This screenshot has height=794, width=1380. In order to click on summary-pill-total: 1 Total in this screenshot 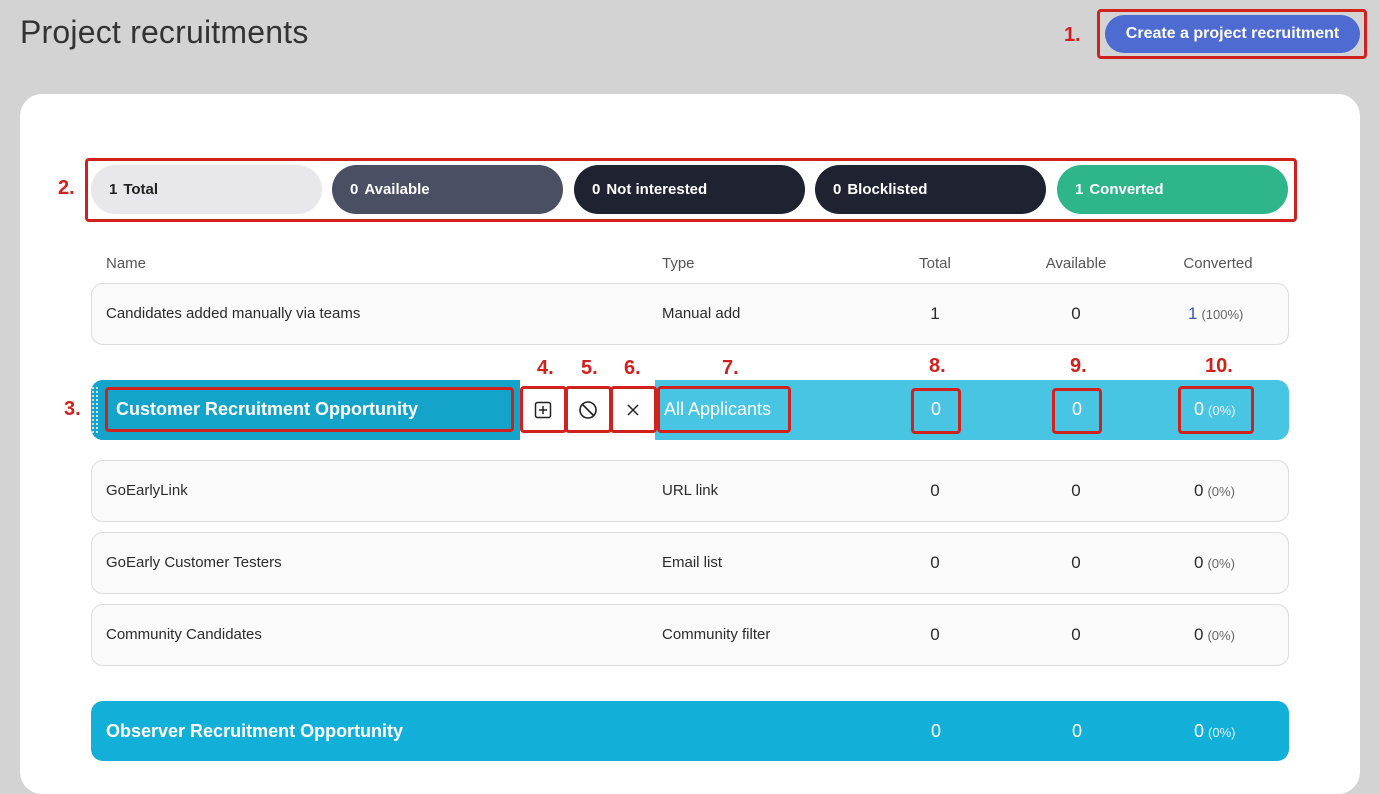, I will do `click(206, 189)`.